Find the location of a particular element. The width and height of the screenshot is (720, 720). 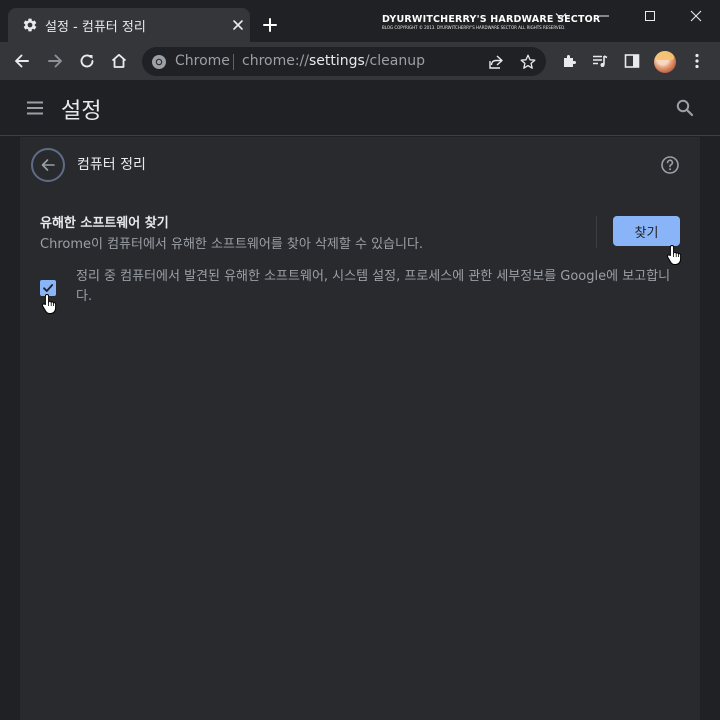

star-icon is located at coordinates (528, 62).